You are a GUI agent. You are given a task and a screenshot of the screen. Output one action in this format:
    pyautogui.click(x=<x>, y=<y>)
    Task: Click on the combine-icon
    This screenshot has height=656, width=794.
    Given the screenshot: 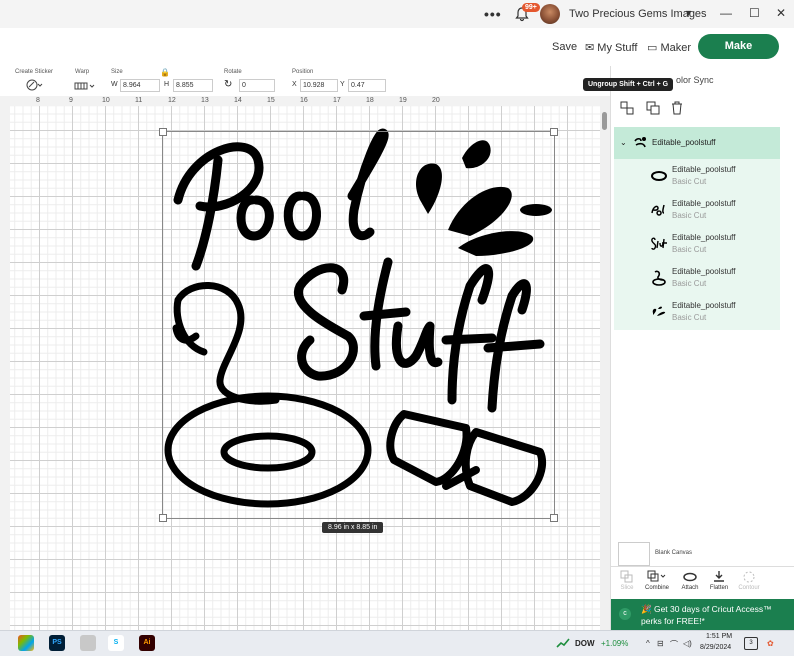 What is the action you would take?
    pyautogui.click(x=656, y=576)
    